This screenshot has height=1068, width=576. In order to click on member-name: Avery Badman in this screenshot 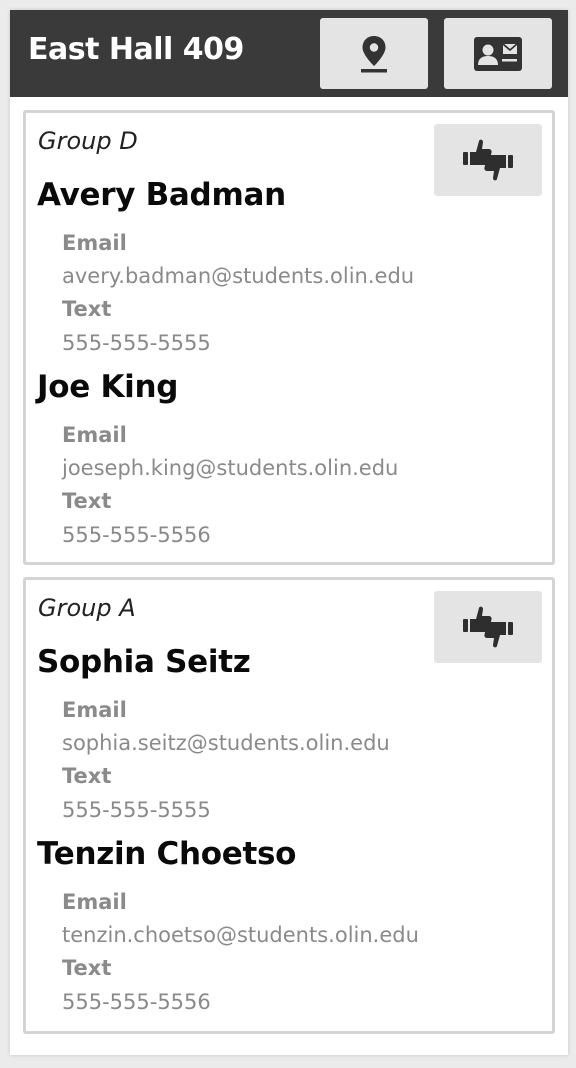, I will do `click(161, 195)`.